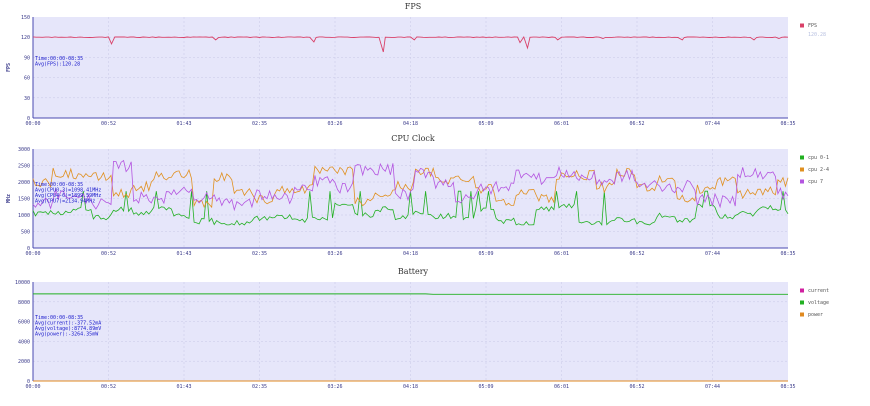 The height and width of the screenshot is (406, 870). I want to click on y-tick-label: 4000, so click(24, 342).